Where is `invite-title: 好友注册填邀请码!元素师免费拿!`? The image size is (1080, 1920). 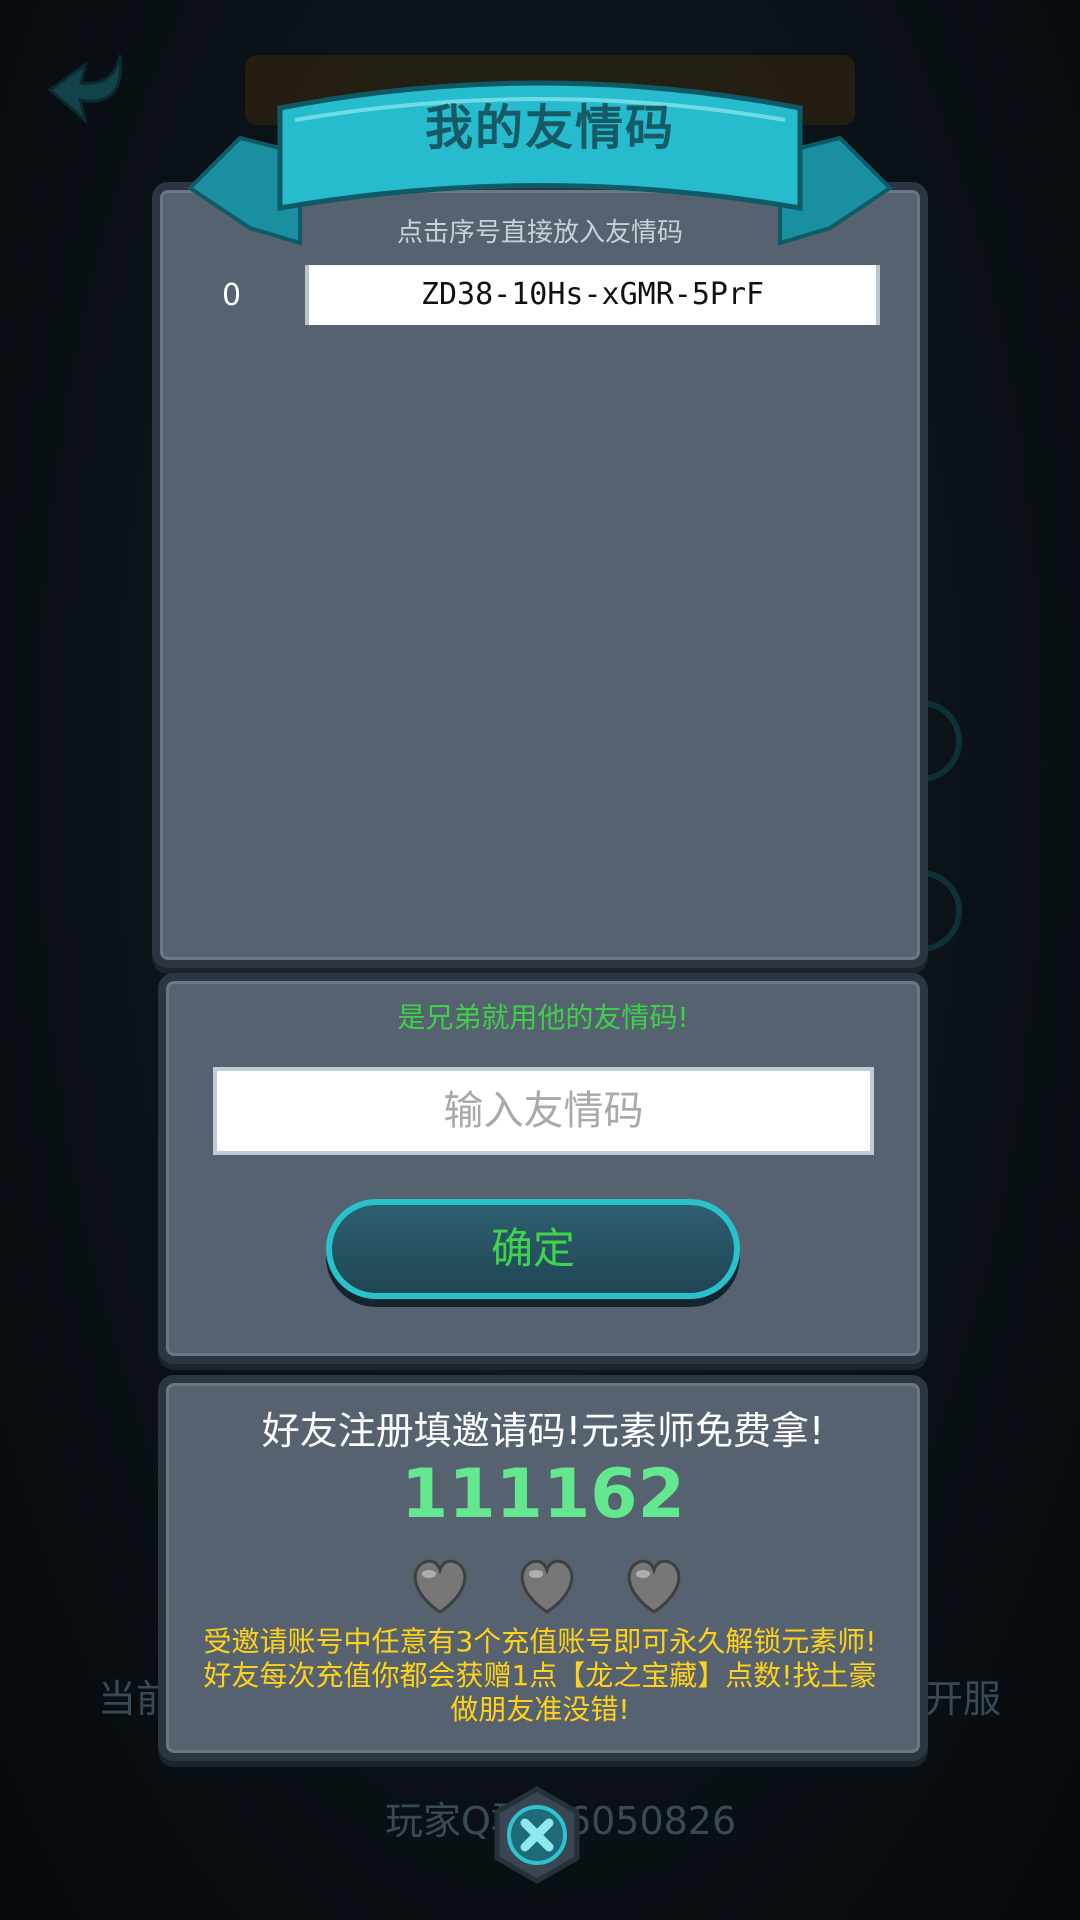 invite-title: 好友注册填邀请码!元素师免费拿! is located at coordinates (543, 1431).